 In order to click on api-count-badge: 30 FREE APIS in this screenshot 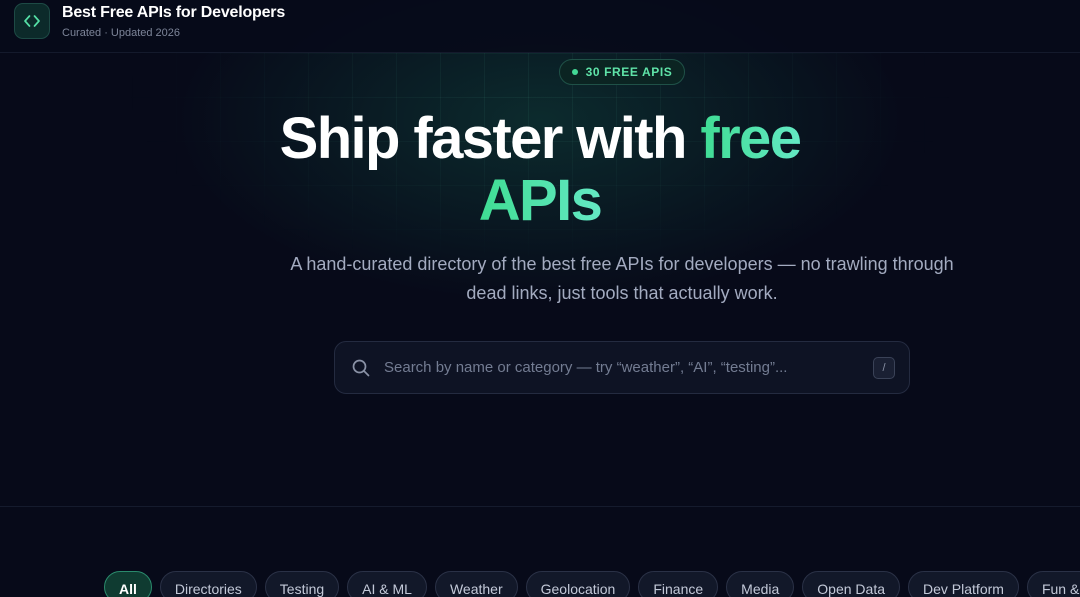, I will do `click(622, 72)`.